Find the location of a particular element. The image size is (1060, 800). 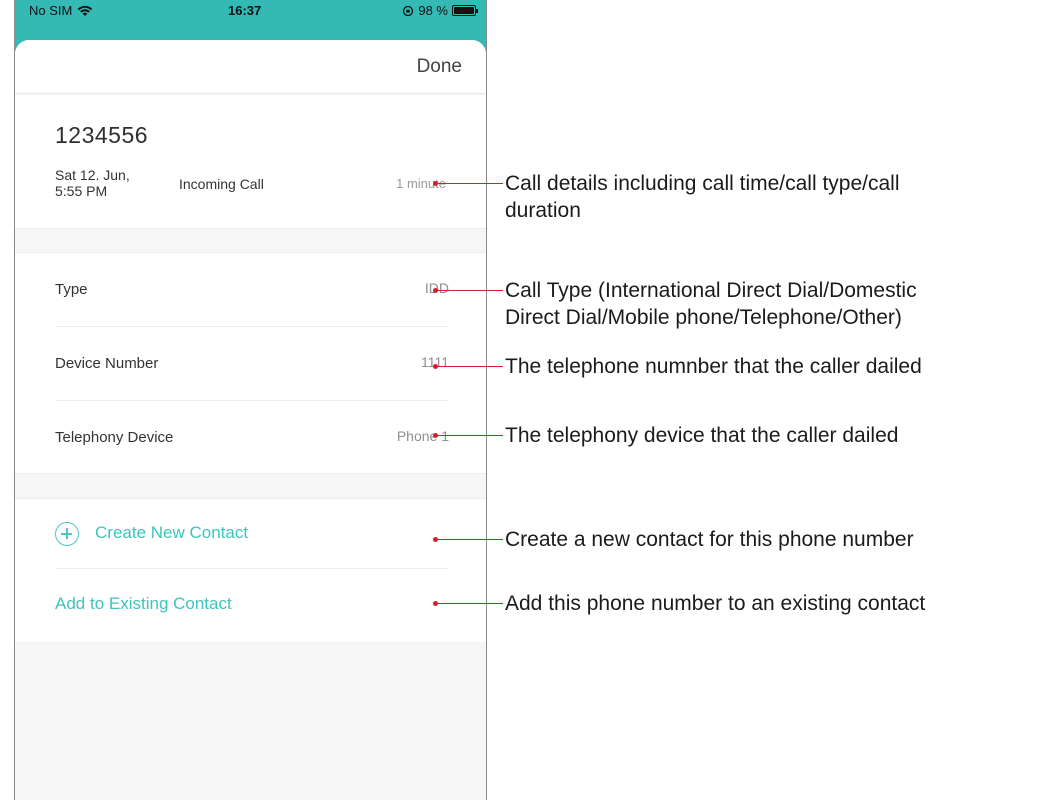

detail-label: Device Number is located at coordinates (107, 363).